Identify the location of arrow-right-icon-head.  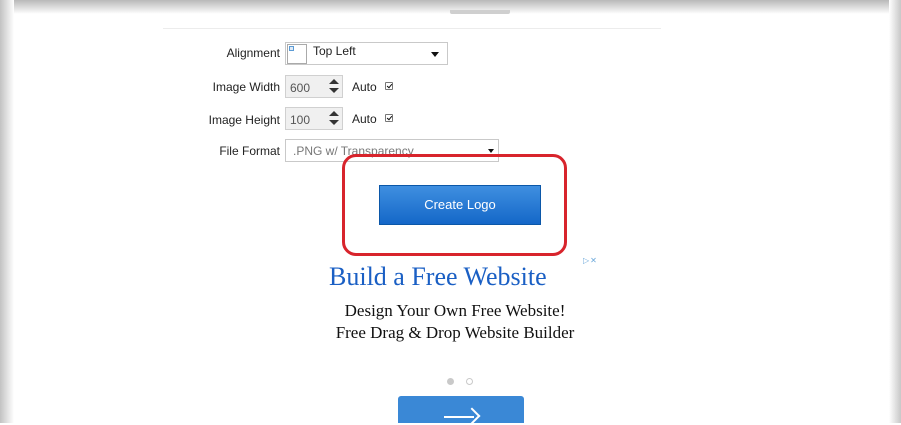
(472, 416).